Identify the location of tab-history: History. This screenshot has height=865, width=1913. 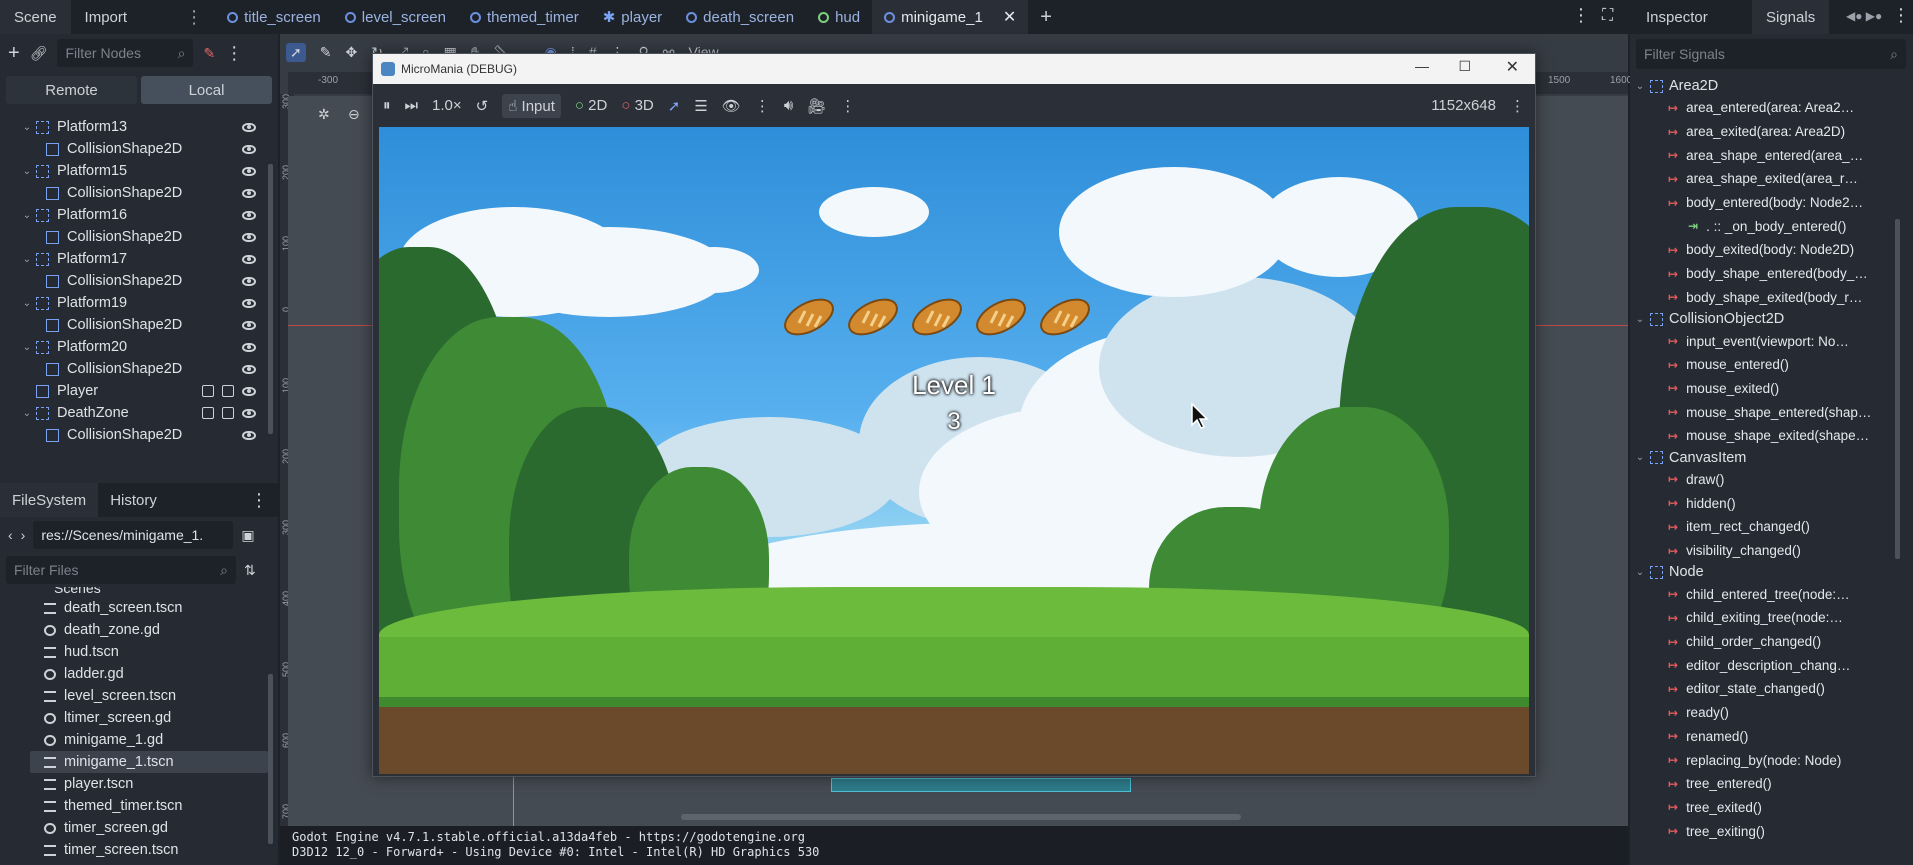
(133, 500).